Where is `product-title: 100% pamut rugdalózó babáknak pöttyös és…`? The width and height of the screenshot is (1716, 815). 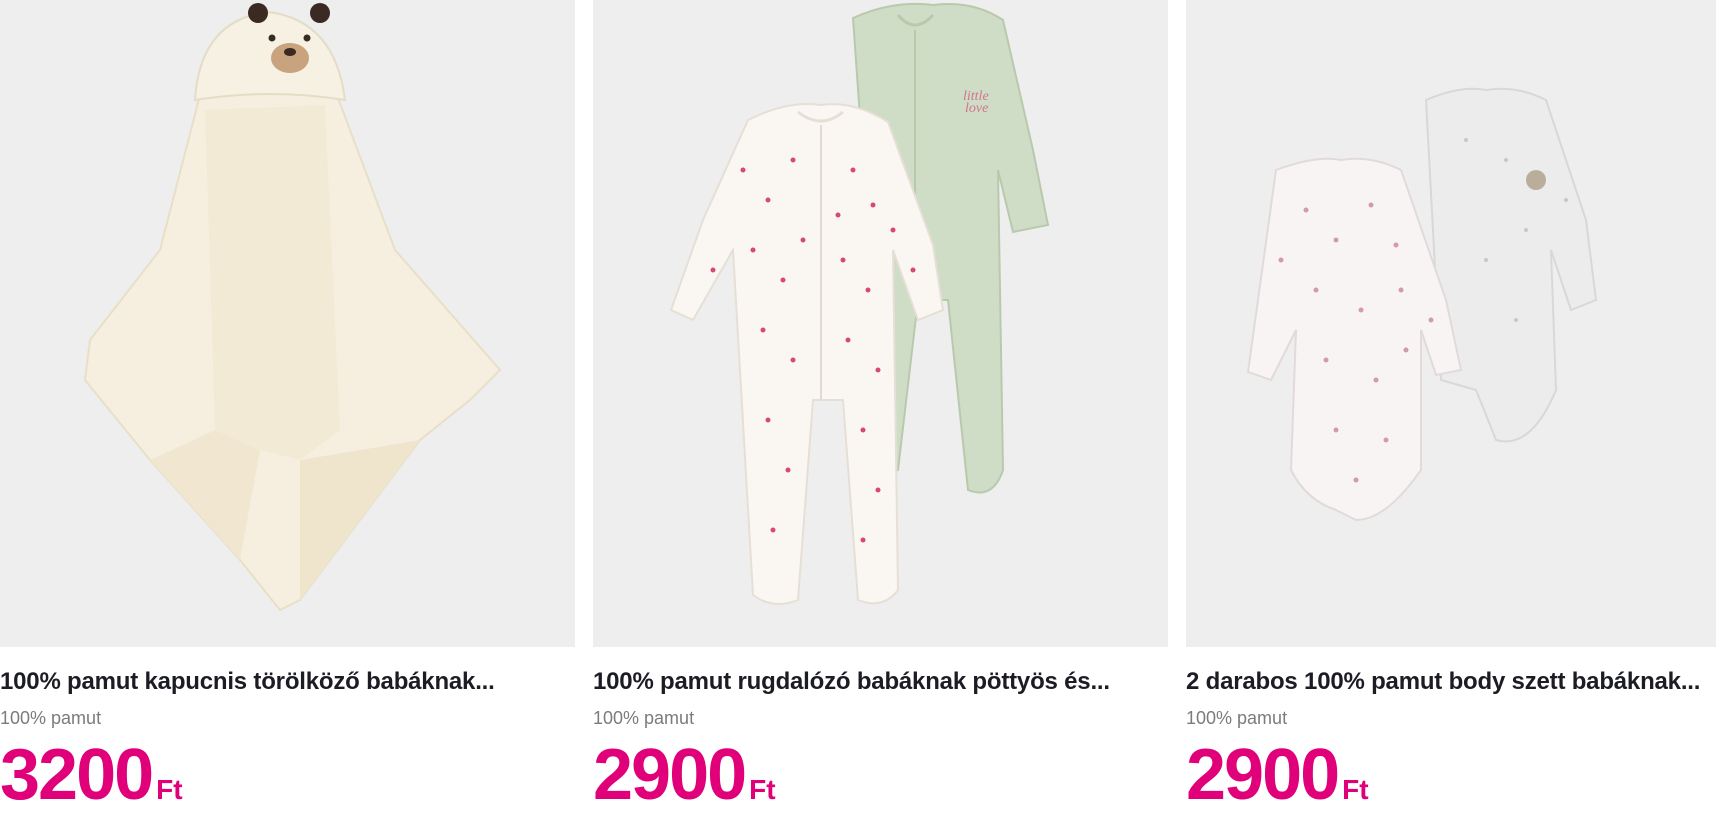 product-title: 100% pamut rugdalózó babáknak pöttyös és… is located at coordinates (880, 682).